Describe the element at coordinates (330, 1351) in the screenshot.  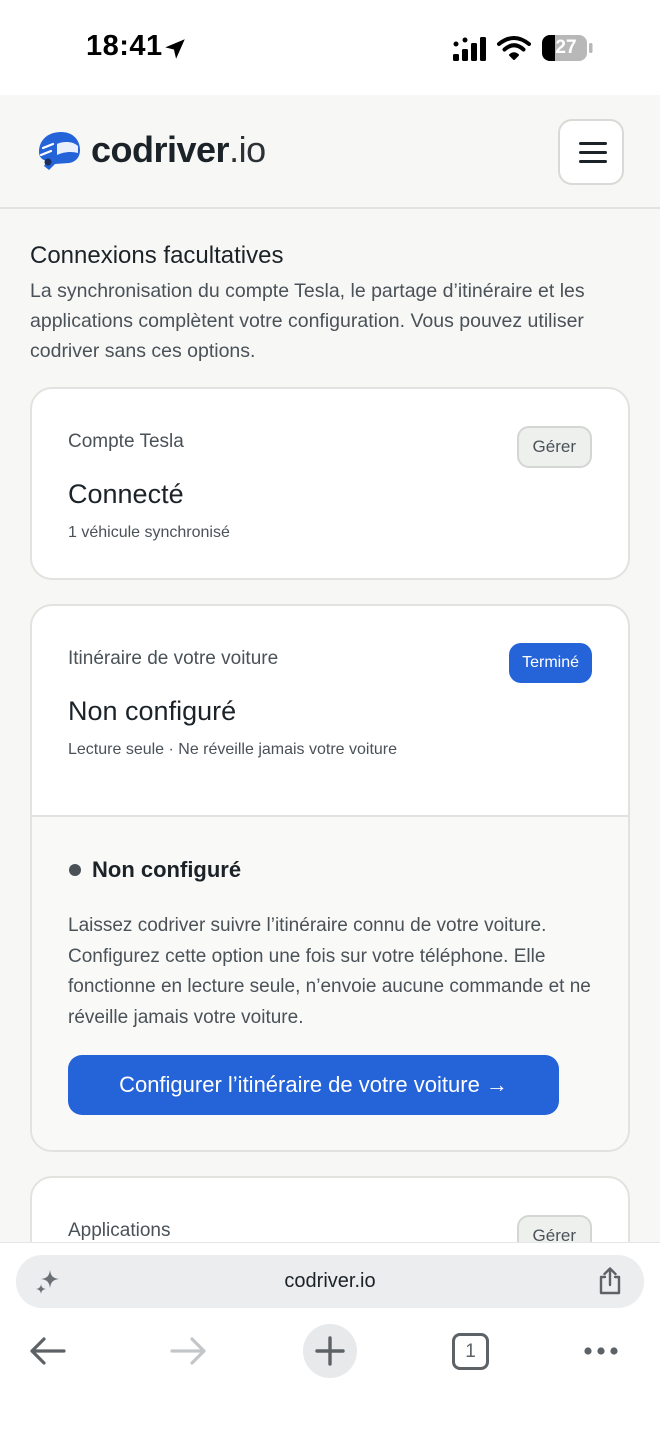
I see `new-tab-icon` at that location.